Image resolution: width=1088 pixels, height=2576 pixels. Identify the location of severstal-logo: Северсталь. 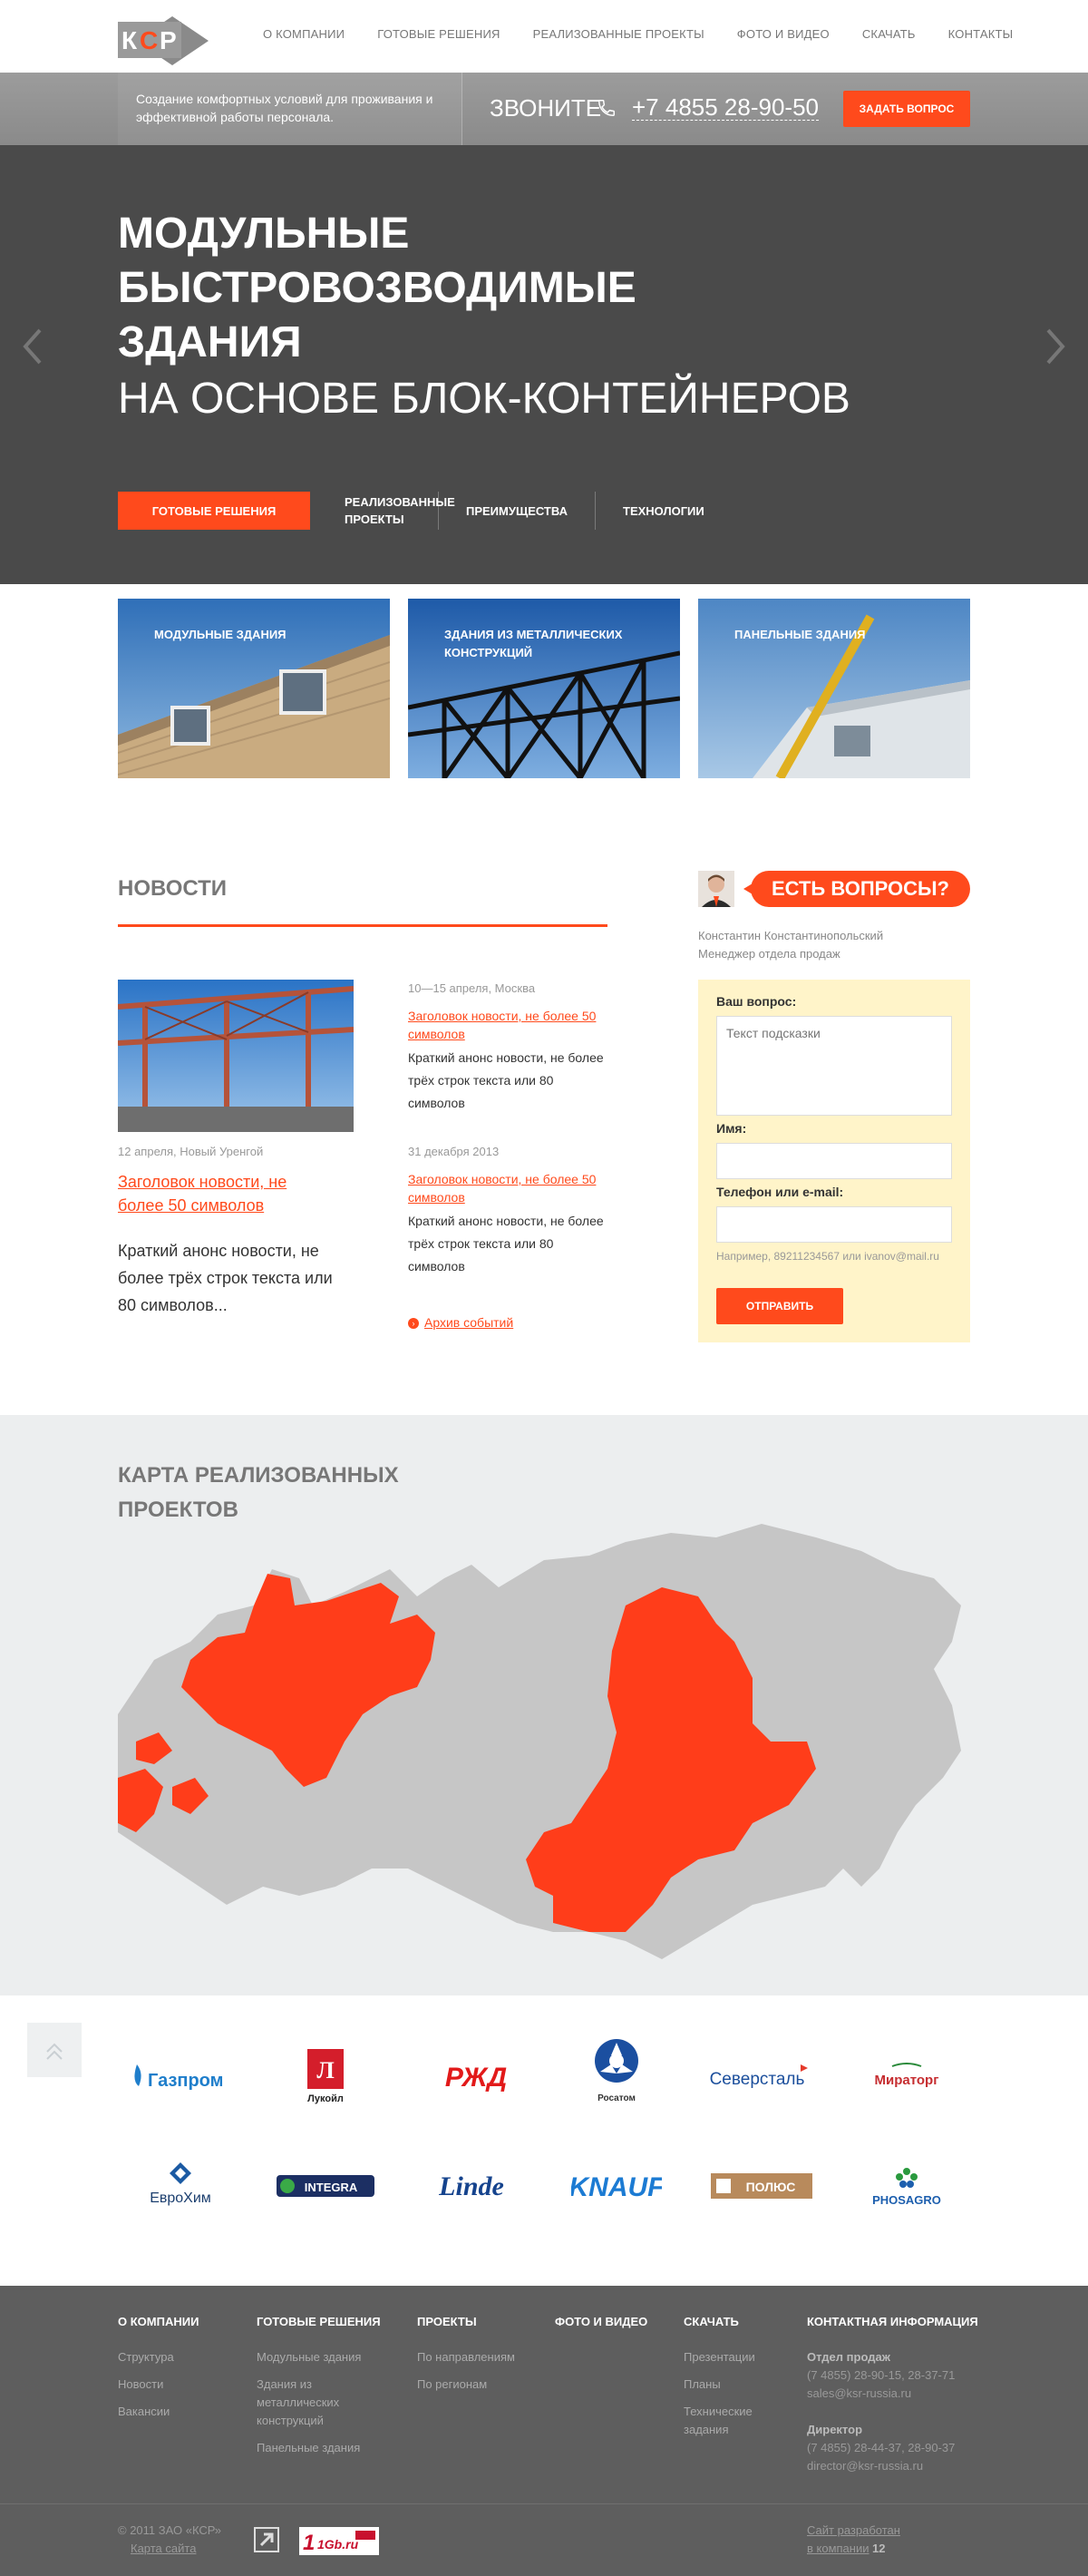
(759, 2076).